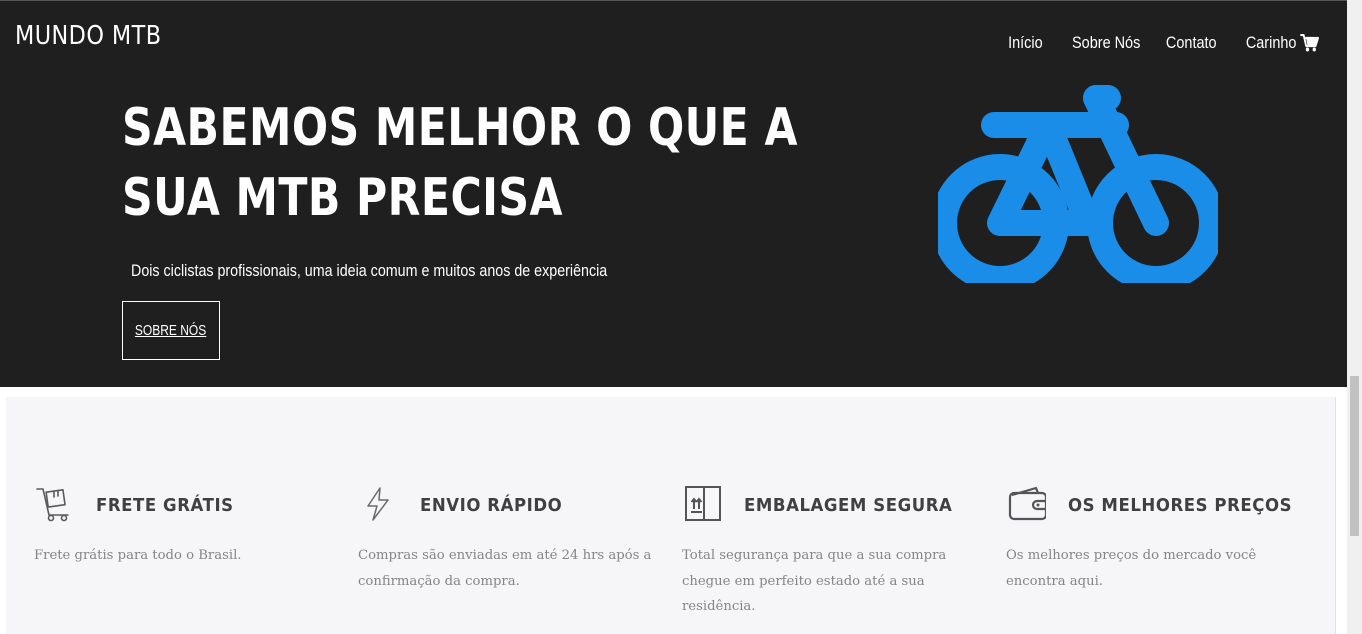 The image size is (1362, 634). I want to click on cart-box-icon, so click(52, 505).